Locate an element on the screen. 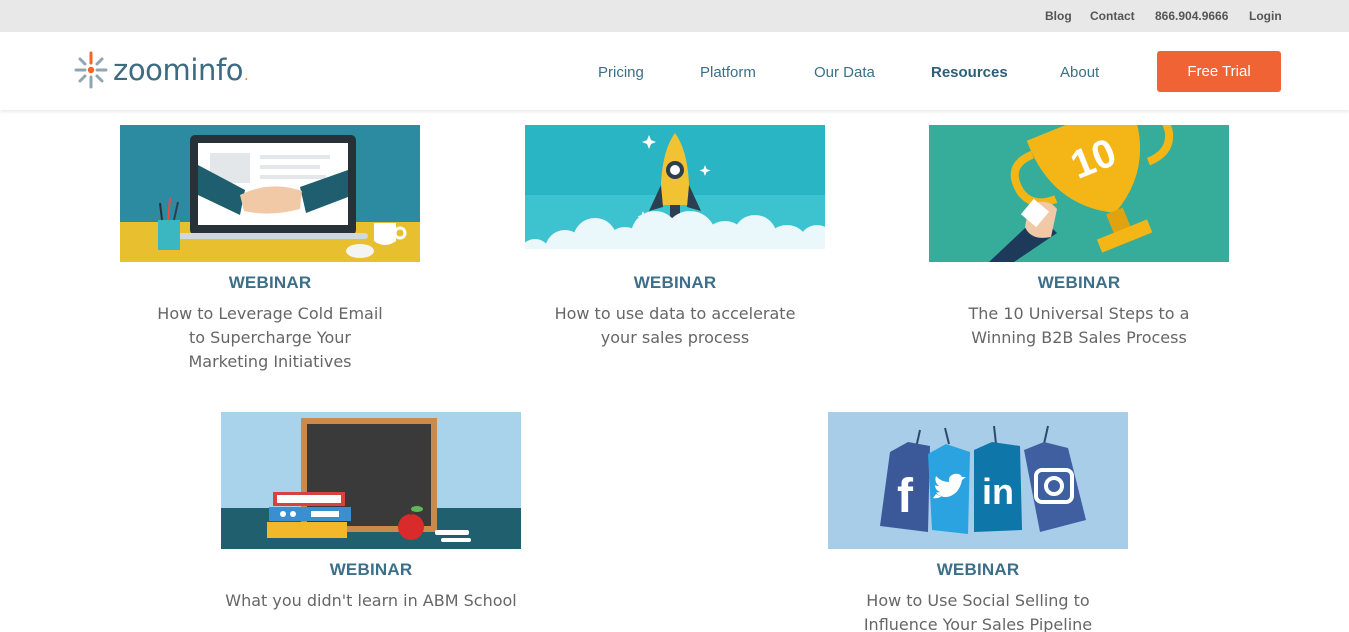  nav-our-data: Our Data is located at coordinates (844, 72).